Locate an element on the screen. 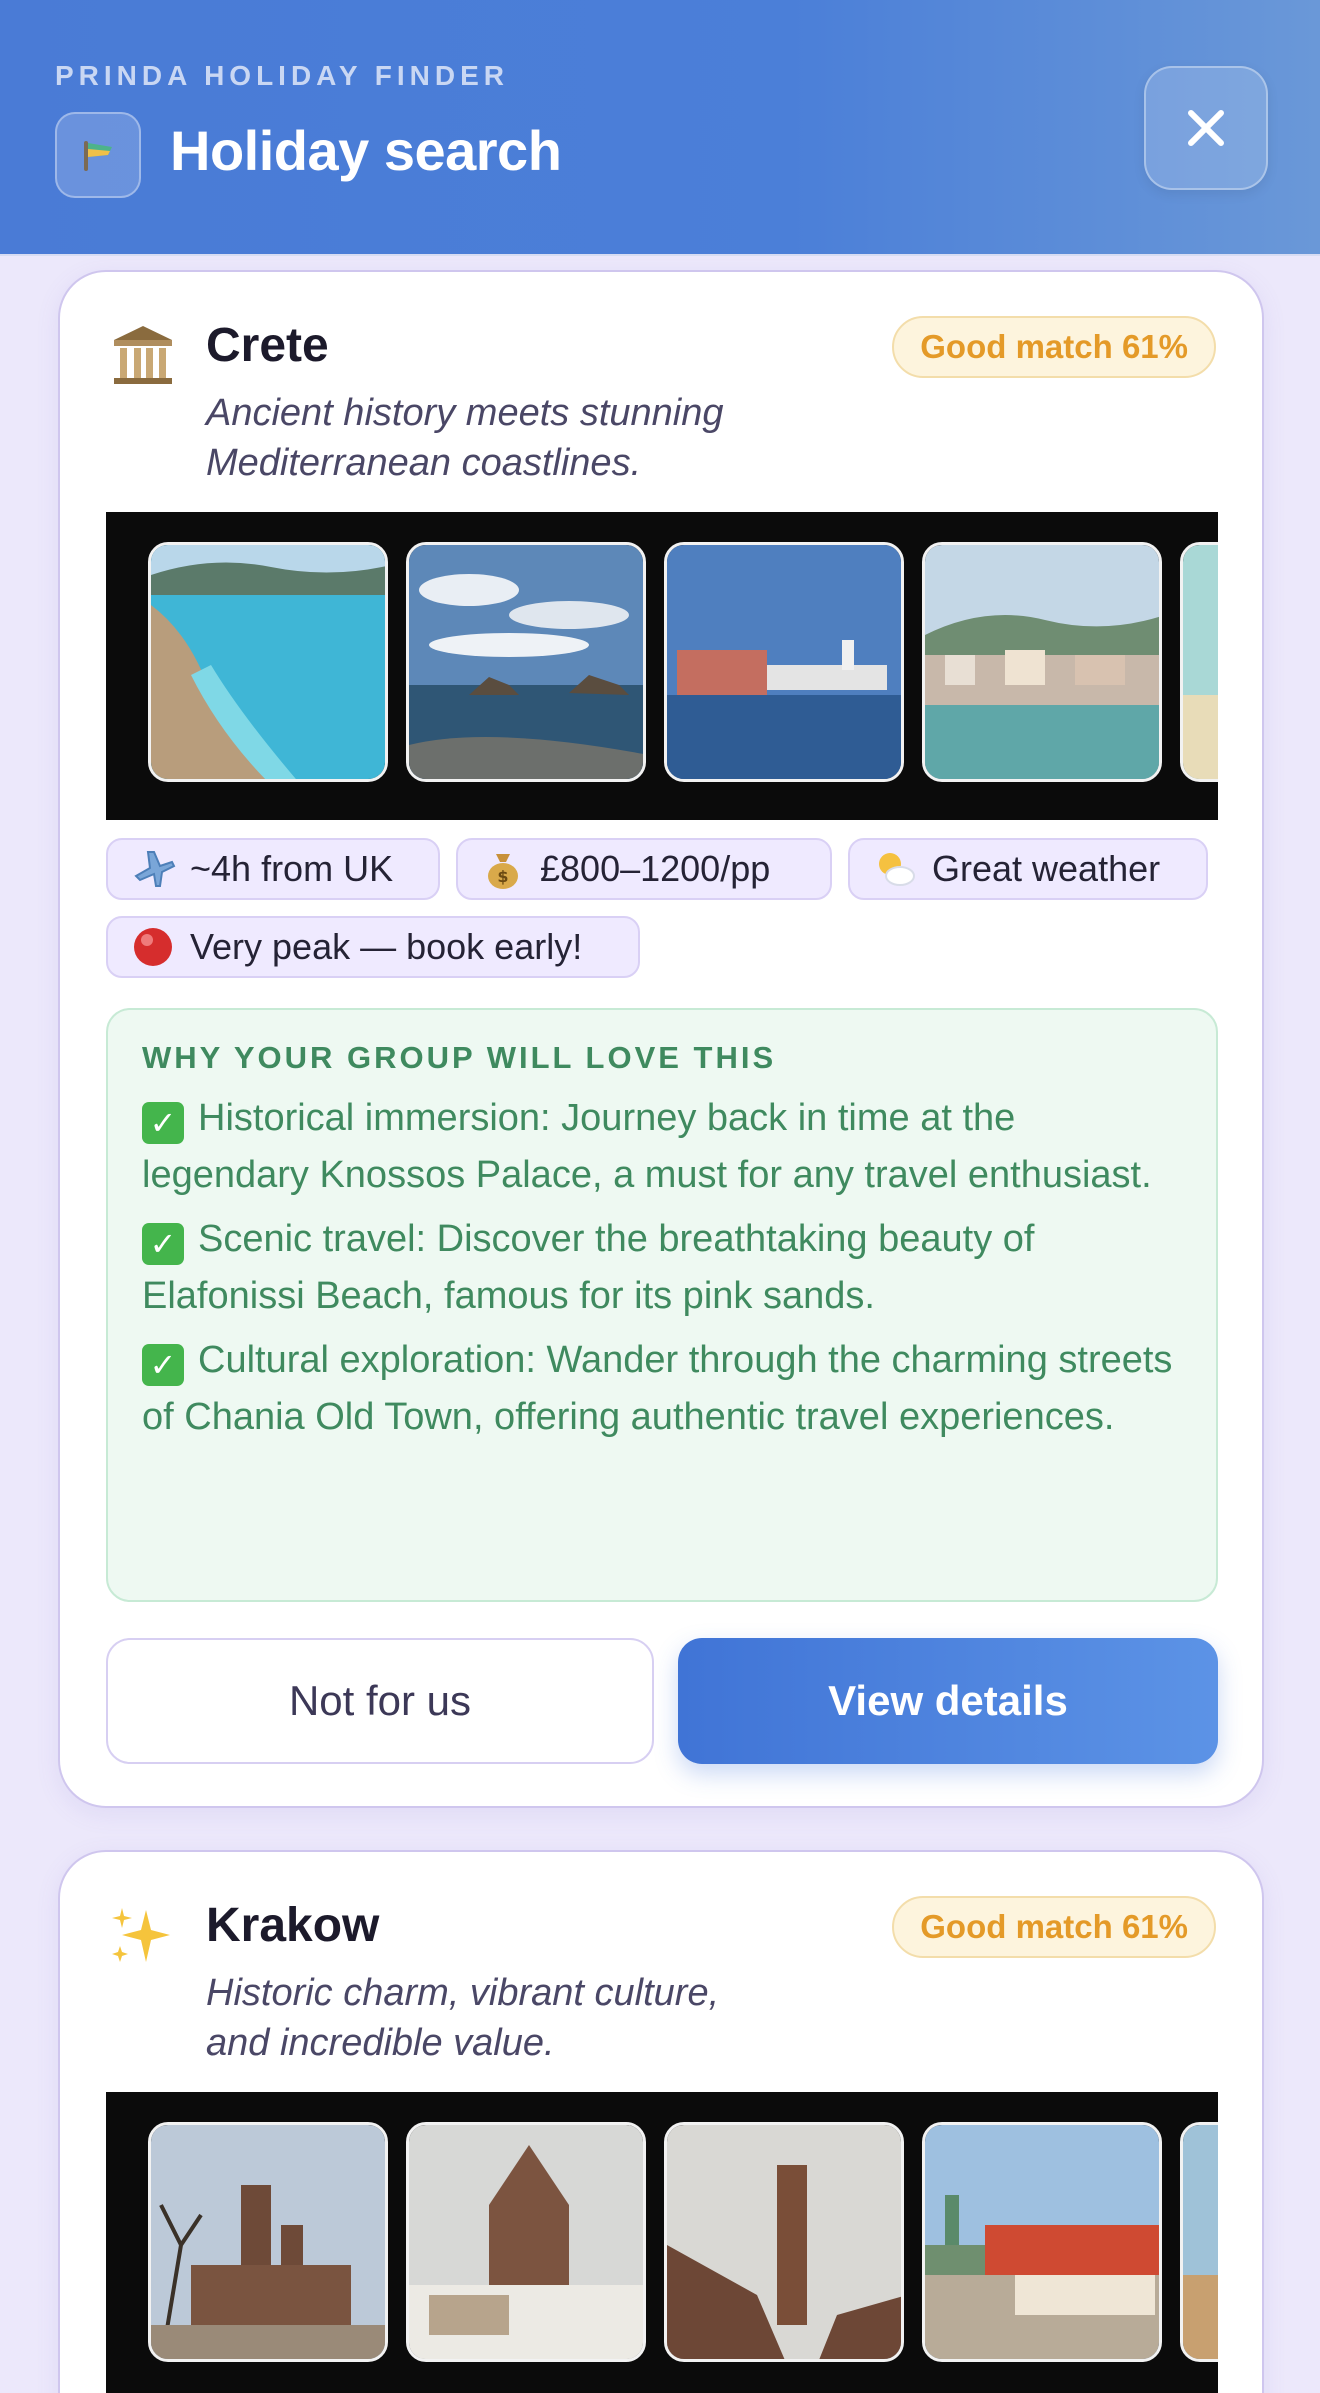 The width and height of the screenshot is (1320, 2393). money-bag-icon: $ is located at coordinates (503, 869).